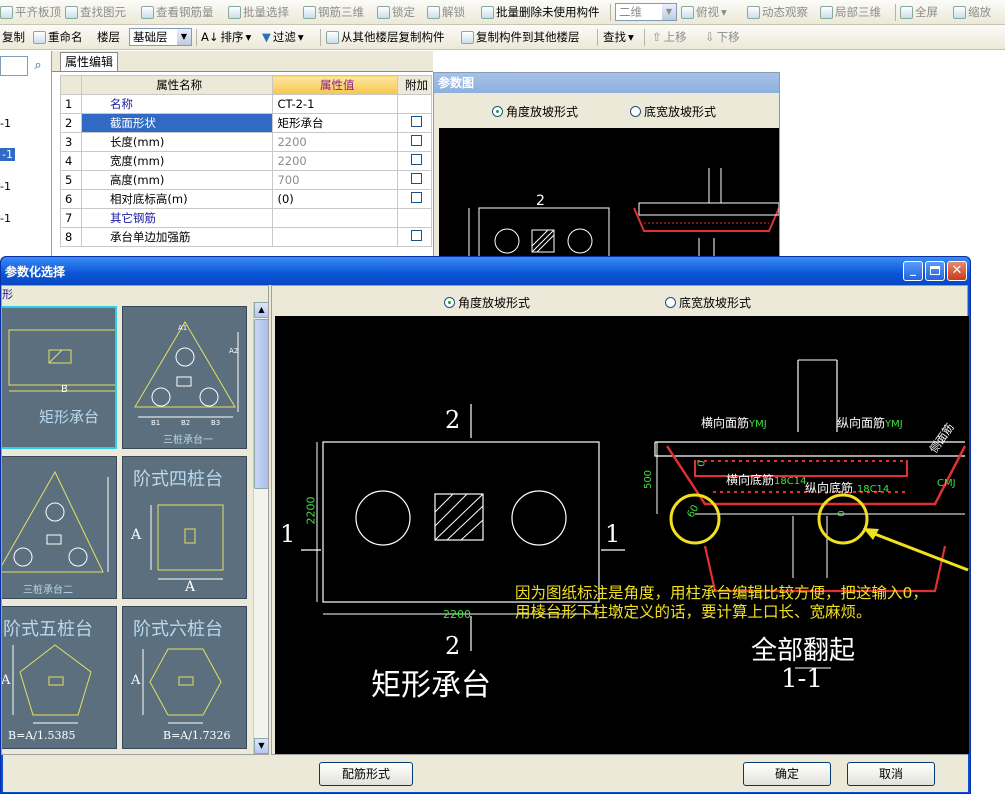 This screenshot has width=1005, height=800. Describe the element at coordinates (433, 12) in the screenshot. I see `unlock-icon` at that location.